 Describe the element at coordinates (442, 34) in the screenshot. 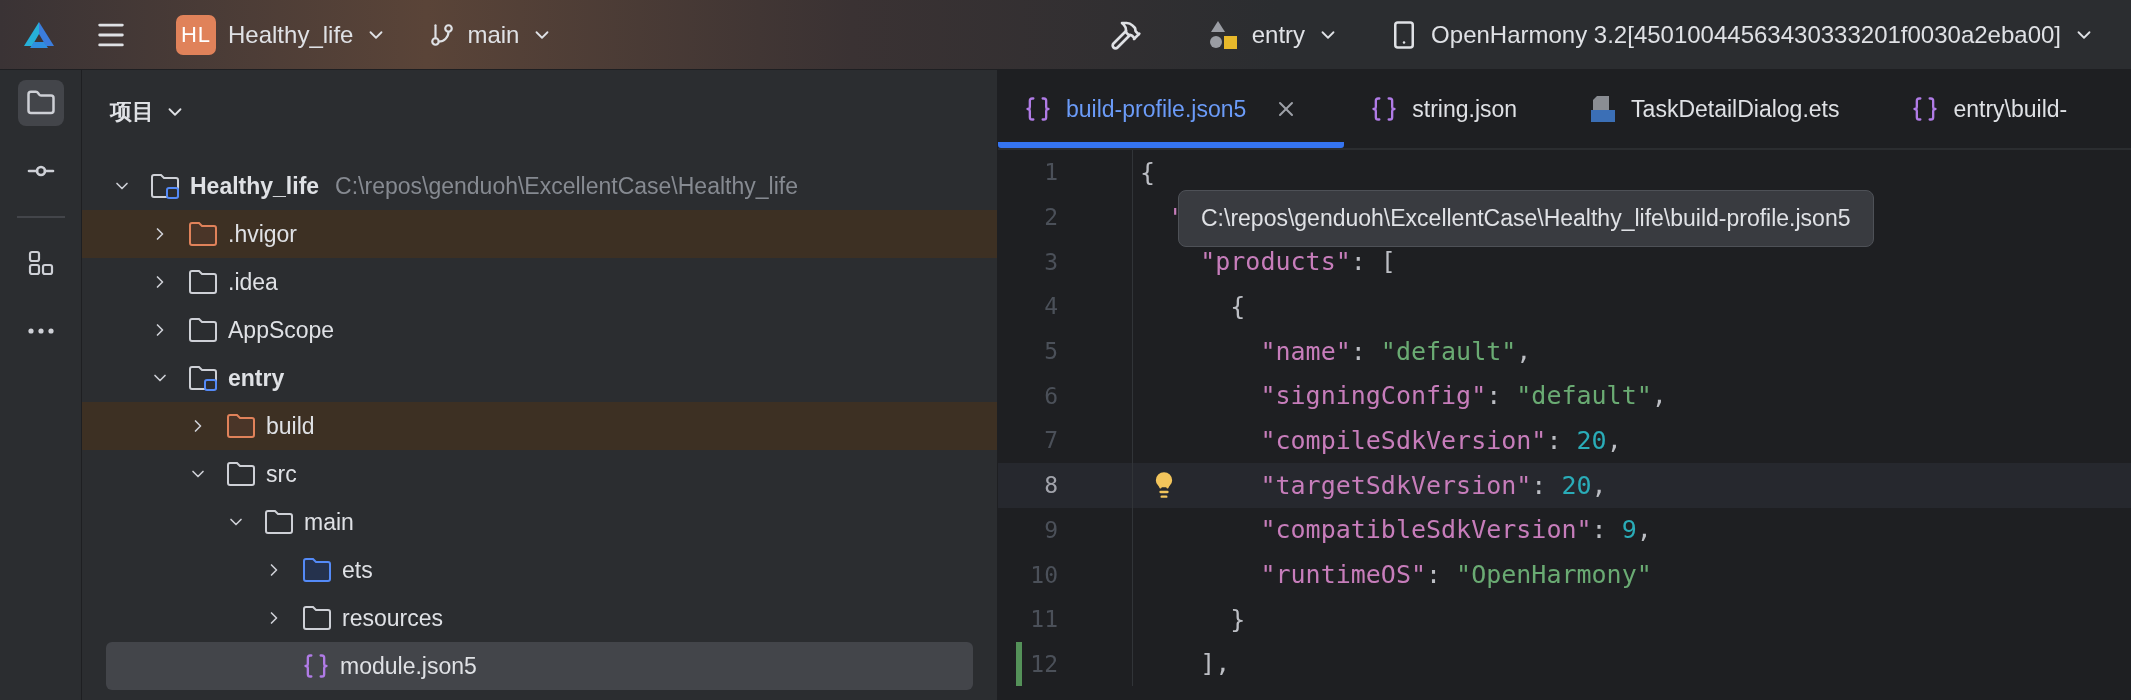

I see `branch-icon` at that location.